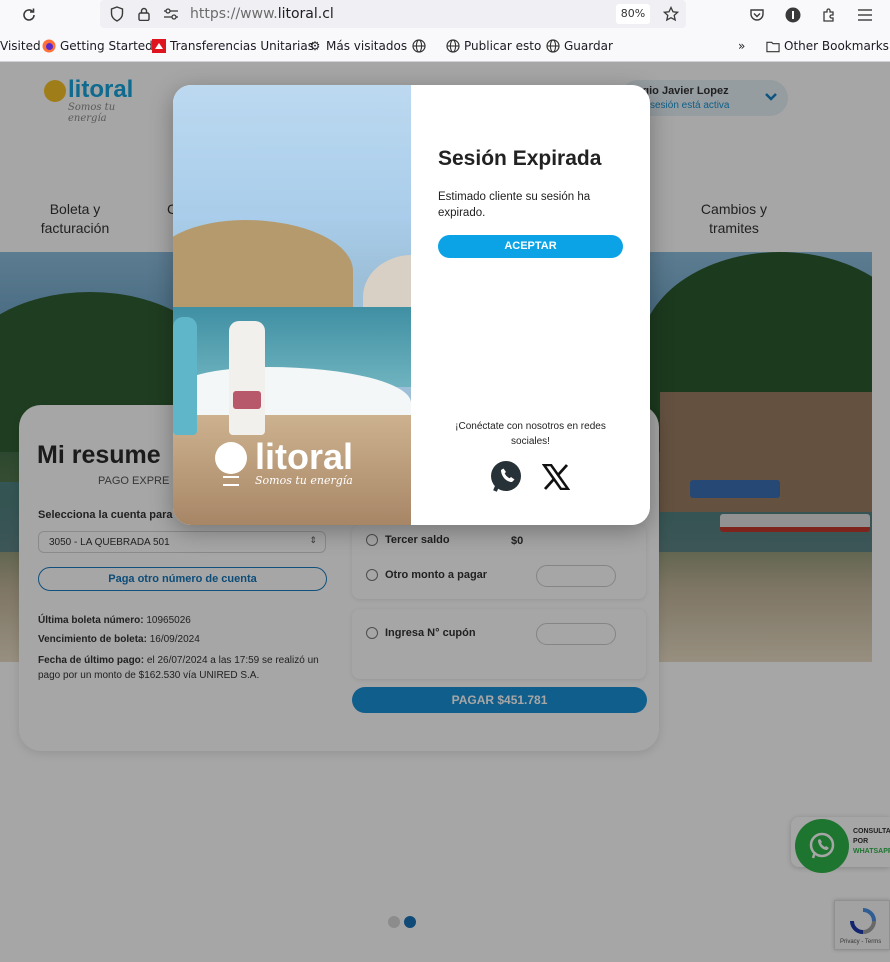 This screenshot has height=962, width=890. Describe the element at coordinates (295, 465) in the screenshot. I see `photo-logo: litoral Somos tu energía` at that location.